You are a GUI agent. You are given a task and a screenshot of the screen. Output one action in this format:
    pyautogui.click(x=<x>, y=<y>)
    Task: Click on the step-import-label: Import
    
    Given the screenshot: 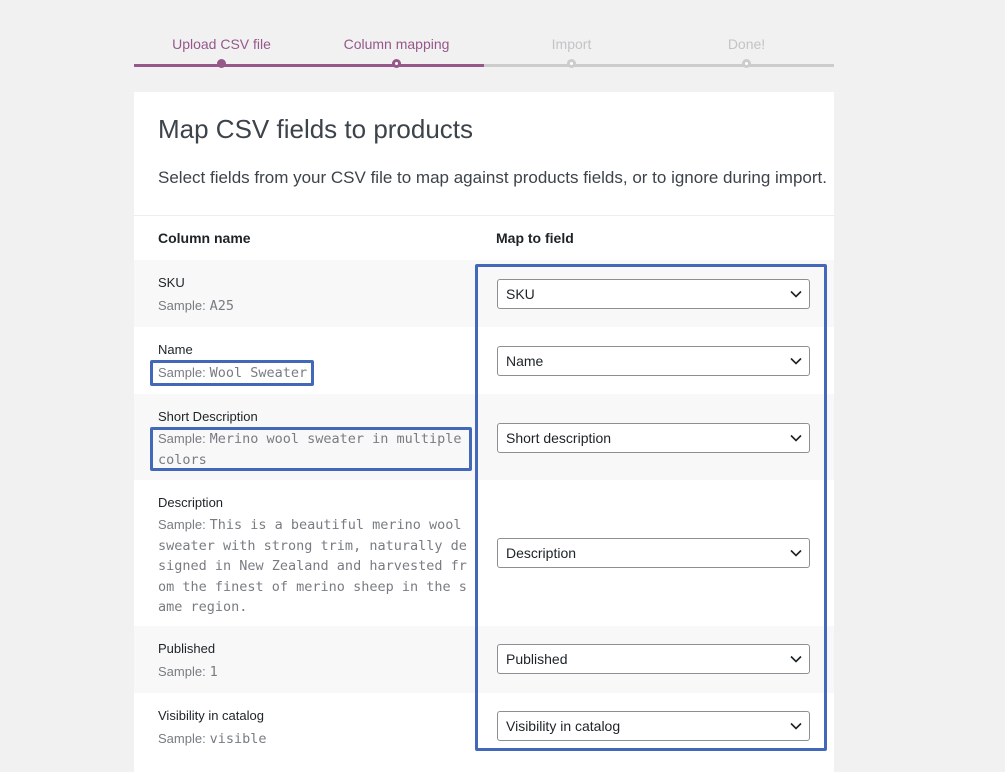 What is the action you would take?
    pyautogui.click(x=571, y=44)
    